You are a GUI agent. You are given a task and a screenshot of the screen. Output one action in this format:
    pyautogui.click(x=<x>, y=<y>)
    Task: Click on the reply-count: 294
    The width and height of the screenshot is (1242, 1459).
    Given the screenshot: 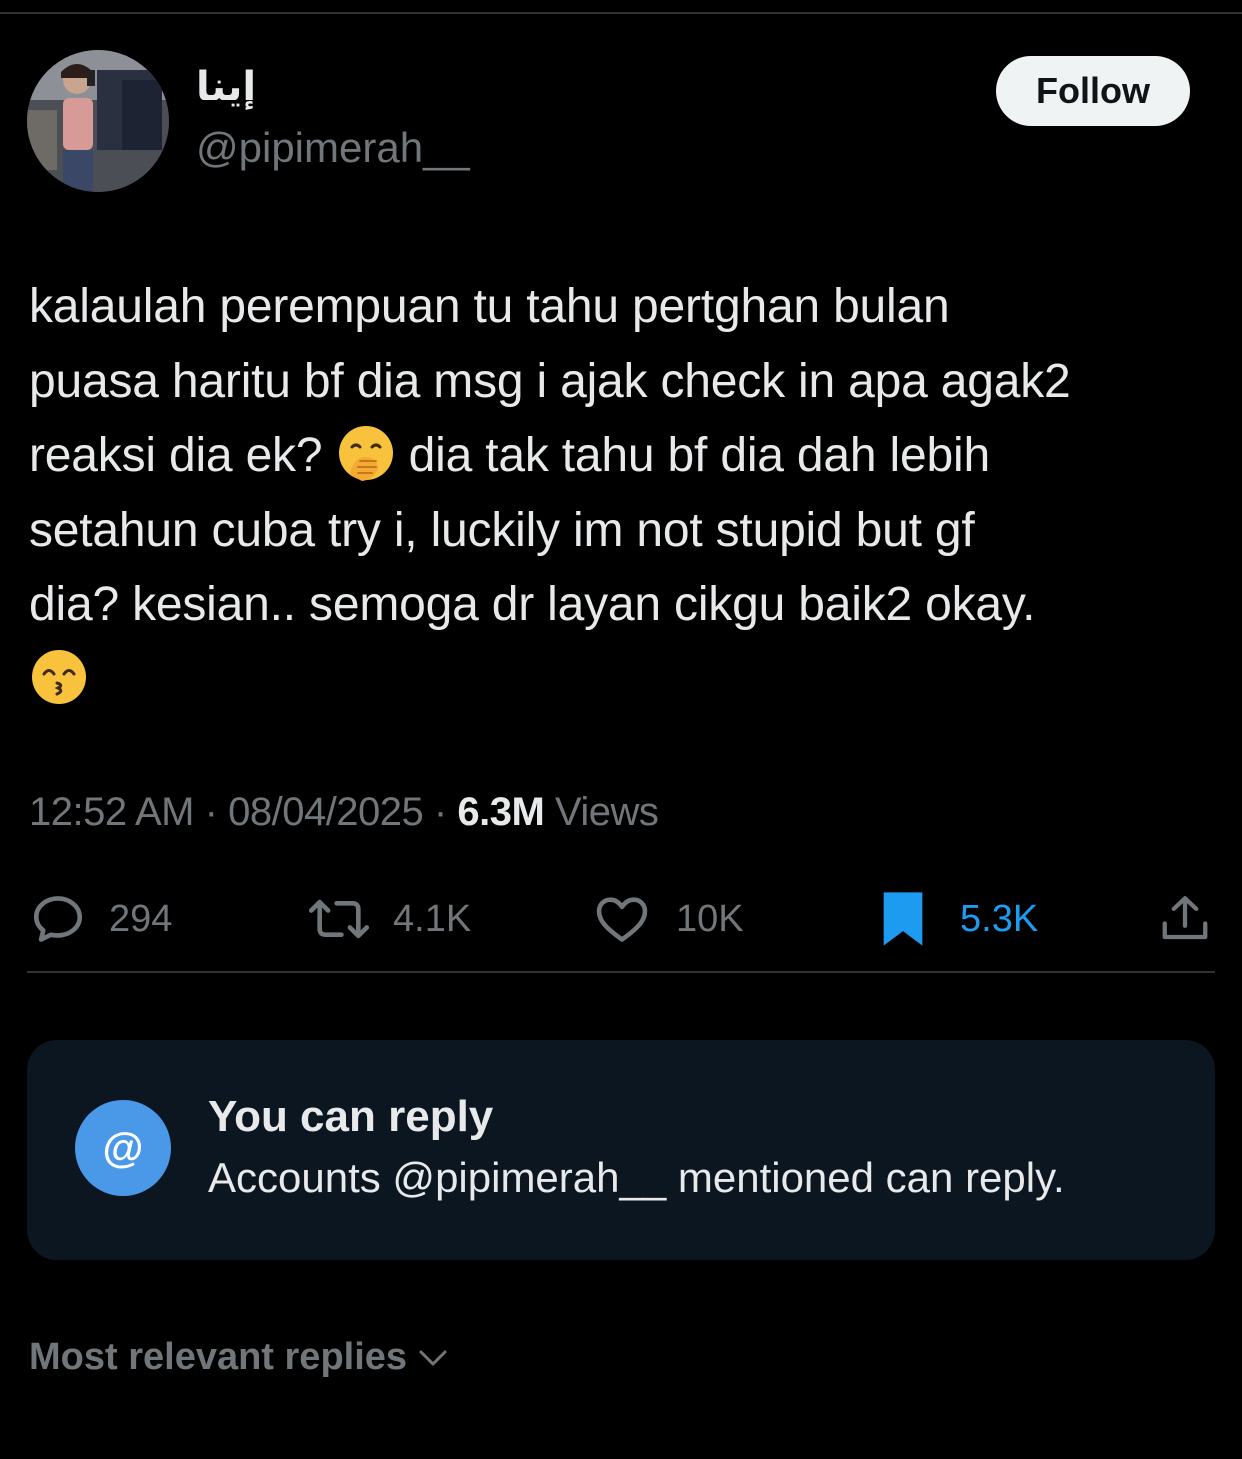 What is the action you would take?
    pyautogui.click(x=141, y=918)
    